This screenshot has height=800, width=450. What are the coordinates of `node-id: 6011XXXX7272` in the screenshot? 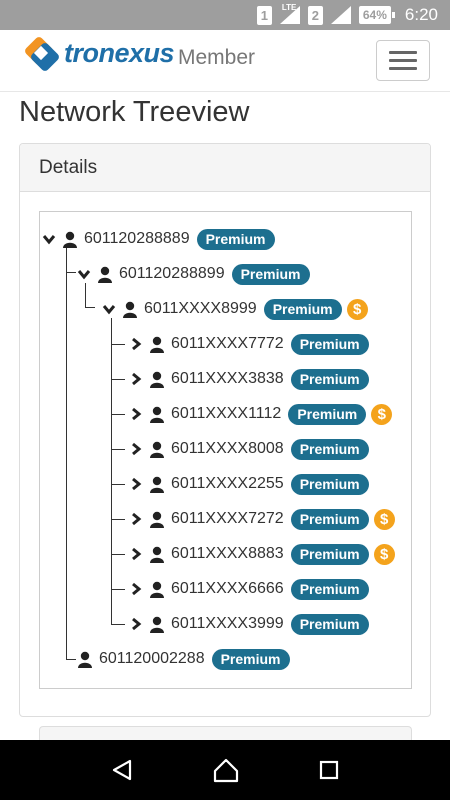 It's located at (227, 518).